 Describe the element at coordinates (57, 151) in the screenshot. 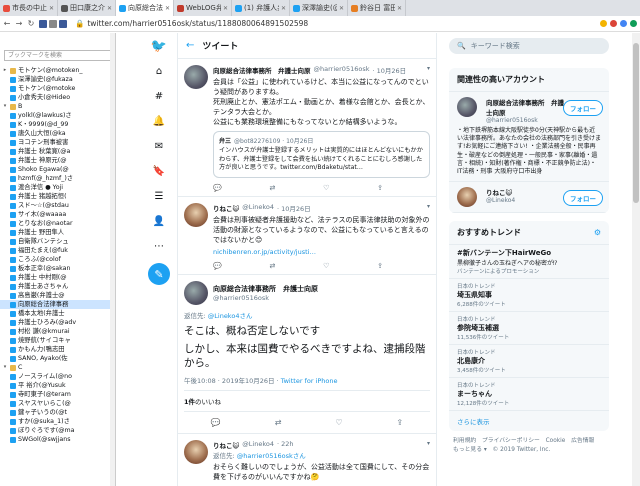

I see `bookmark-item: 弁護士 秋葉寛(@a` at that location.